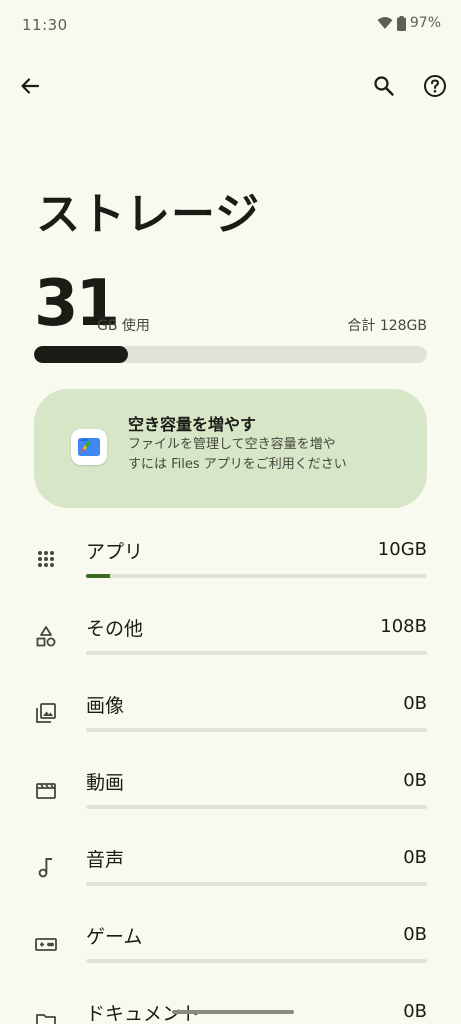 The image size is (461, 1024). What do you see at coordinates (105, 783) in the screenshot?
I see `category-label: 動画` at bounding box center [105, 783].